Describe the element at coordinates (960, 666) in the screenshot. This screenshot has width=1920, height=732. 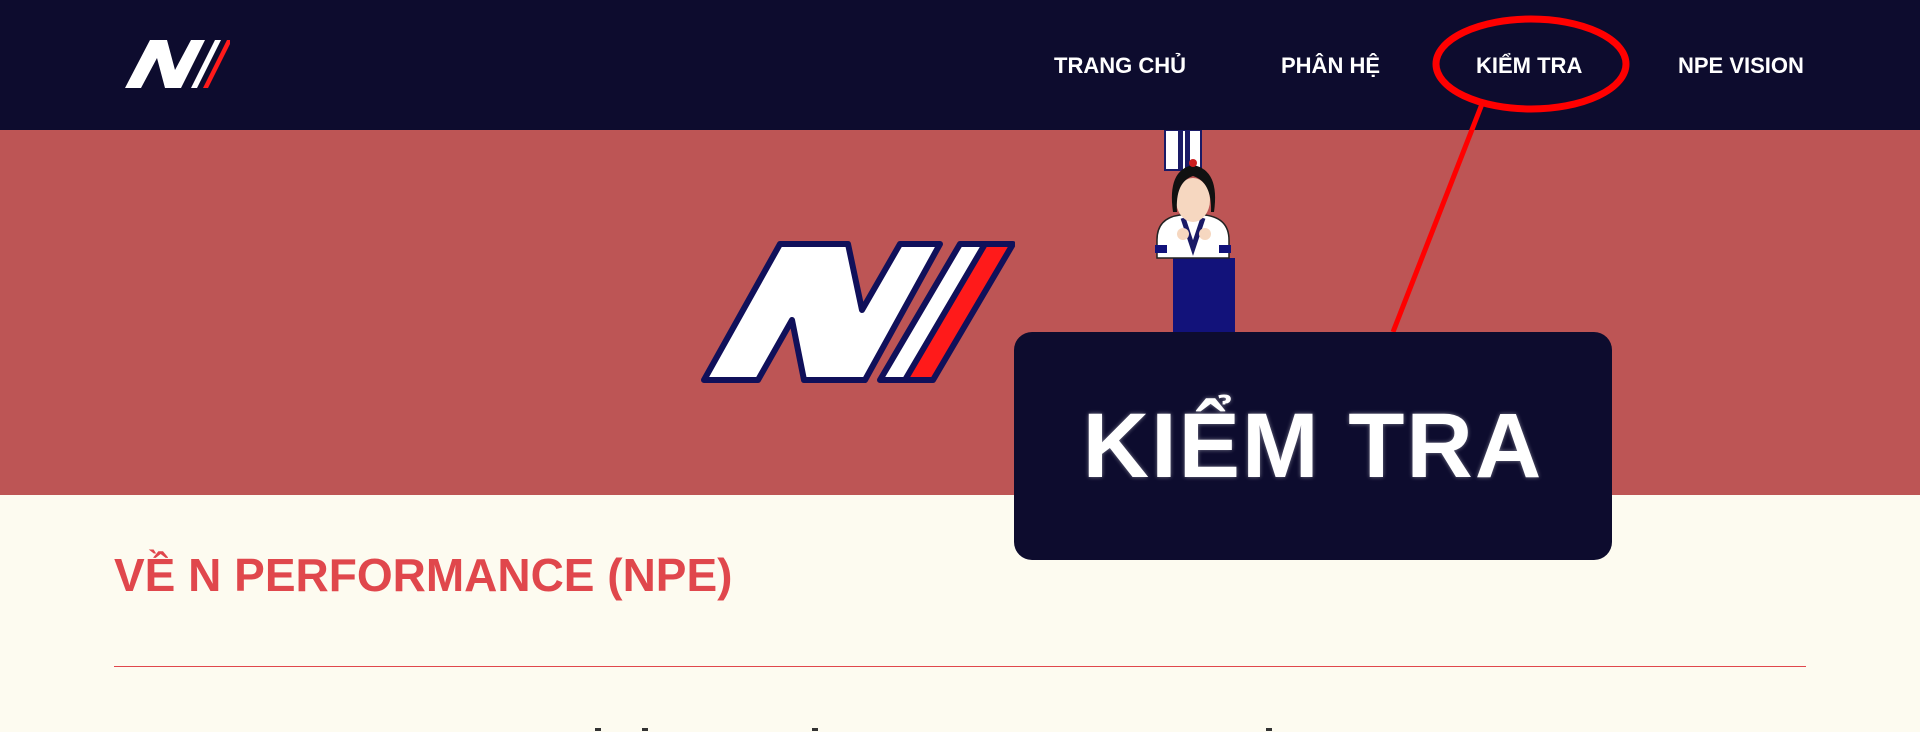
I see `section-divider` at that location.